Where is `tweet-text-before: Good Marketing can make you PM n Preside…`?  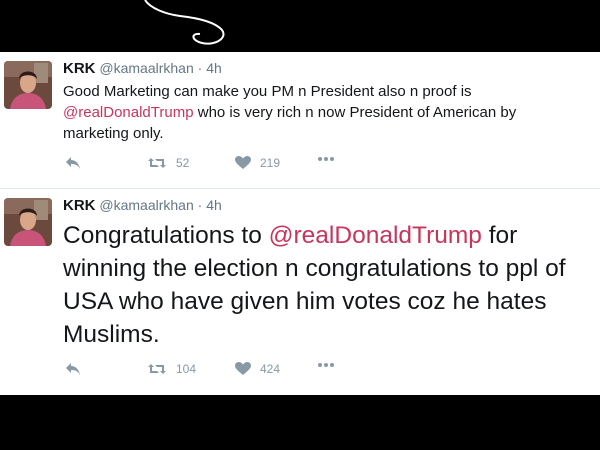
tweet-text-before: Good Marketing can make you PM n Preside… is located at coordinates (267, 91).